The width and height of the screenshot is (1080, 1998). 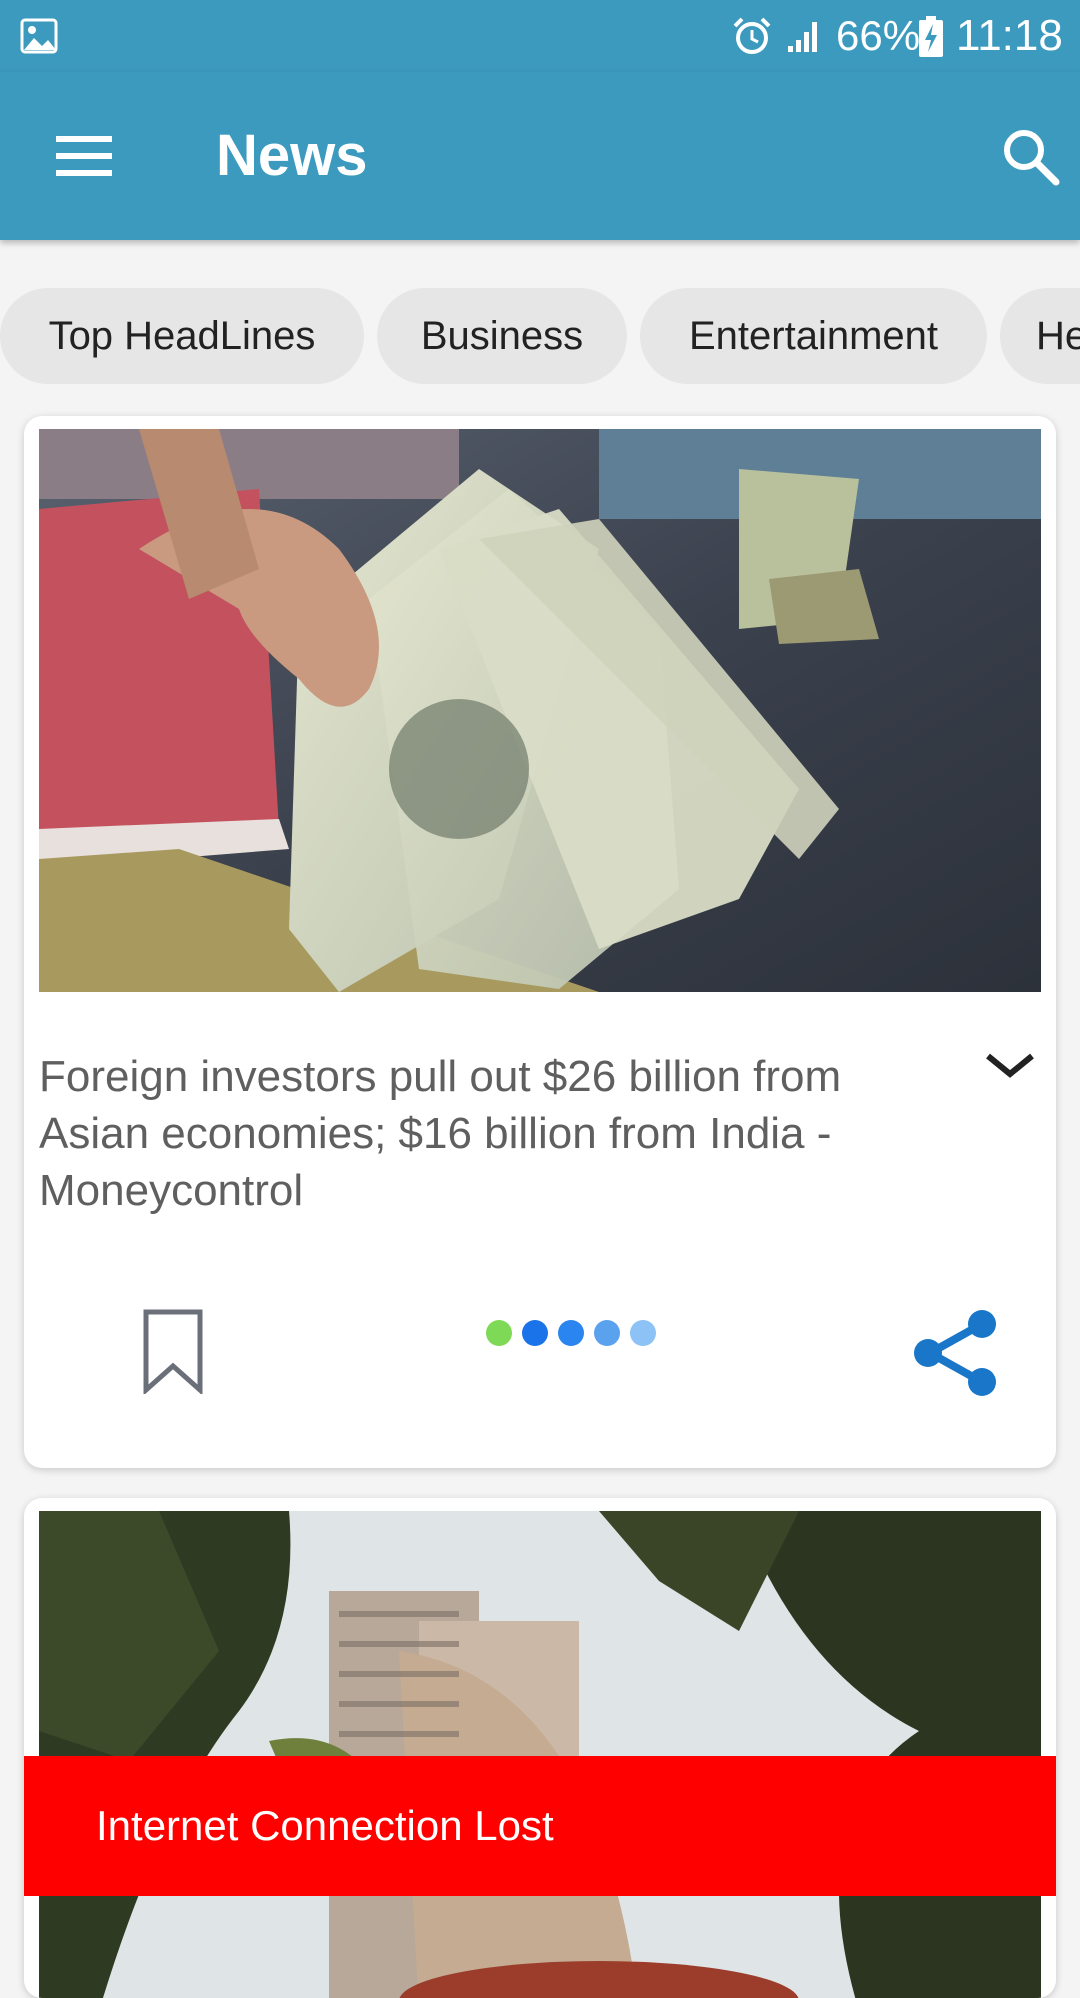 What do you see at coordinates (502, 336) in the screenshot?
I see `chip-business: Business` at bounding box center [502, 336].